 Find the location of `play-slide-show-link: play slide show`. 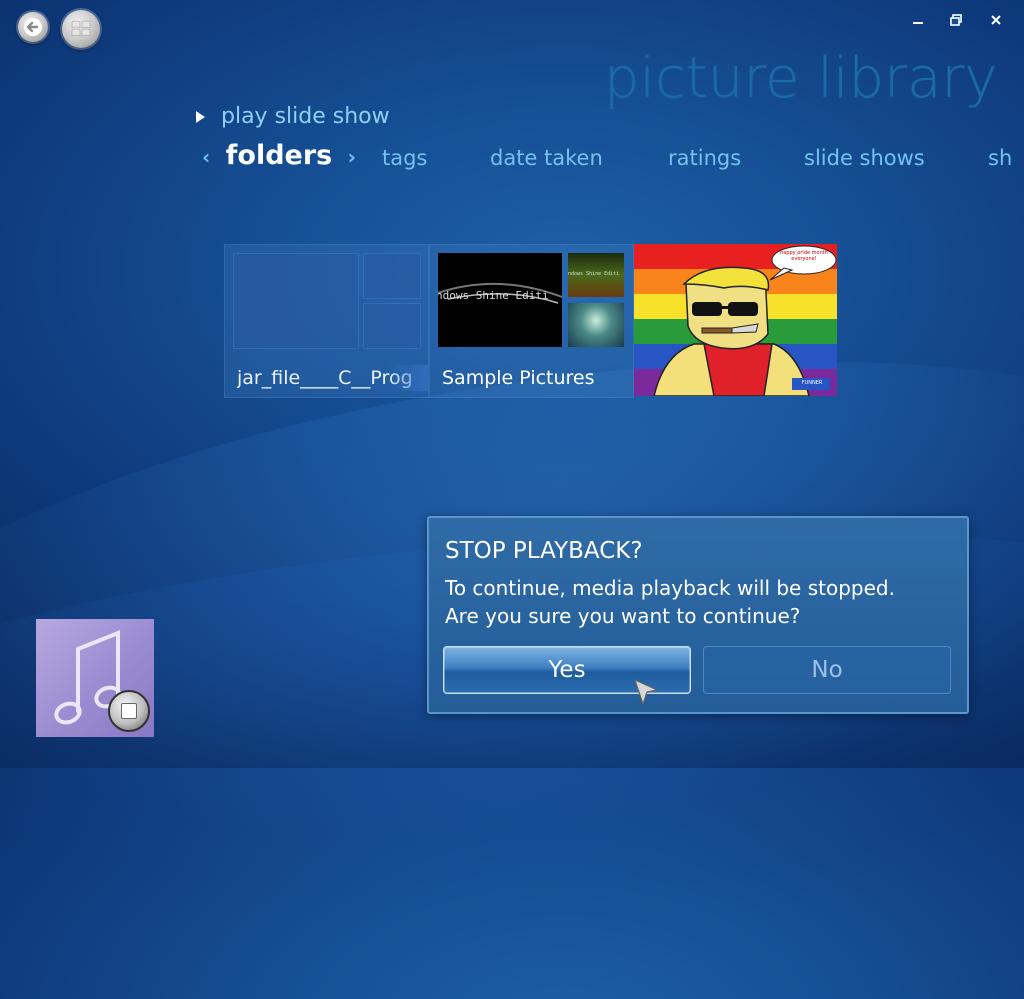

play-slide-show-link: play slide show is located at coordinates (293, 116).